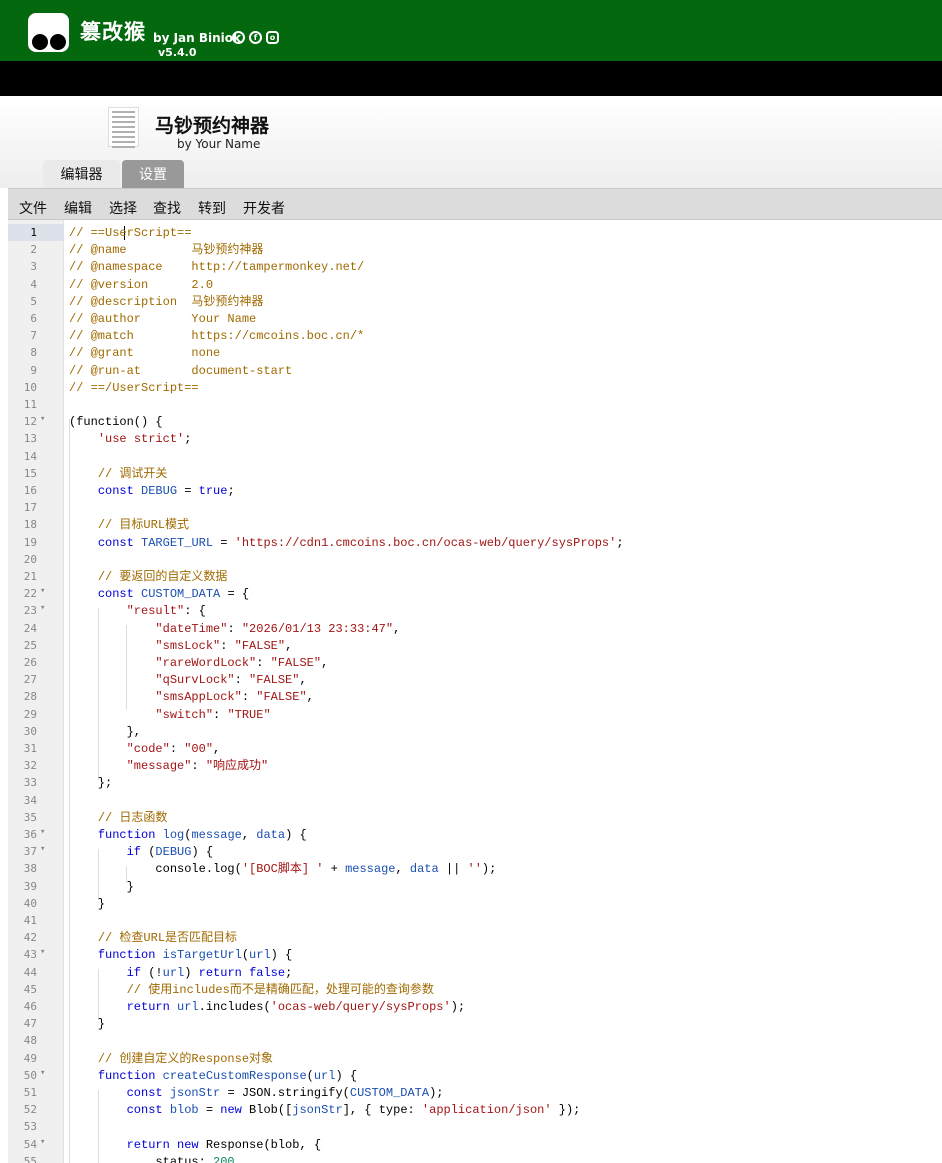 Image resolution: width=942 pixels, height=1163 pixels. What do you see at coordinates (36, 559) in the screenshot?
I see `line-number: 20` at bounding box center [36, 559].